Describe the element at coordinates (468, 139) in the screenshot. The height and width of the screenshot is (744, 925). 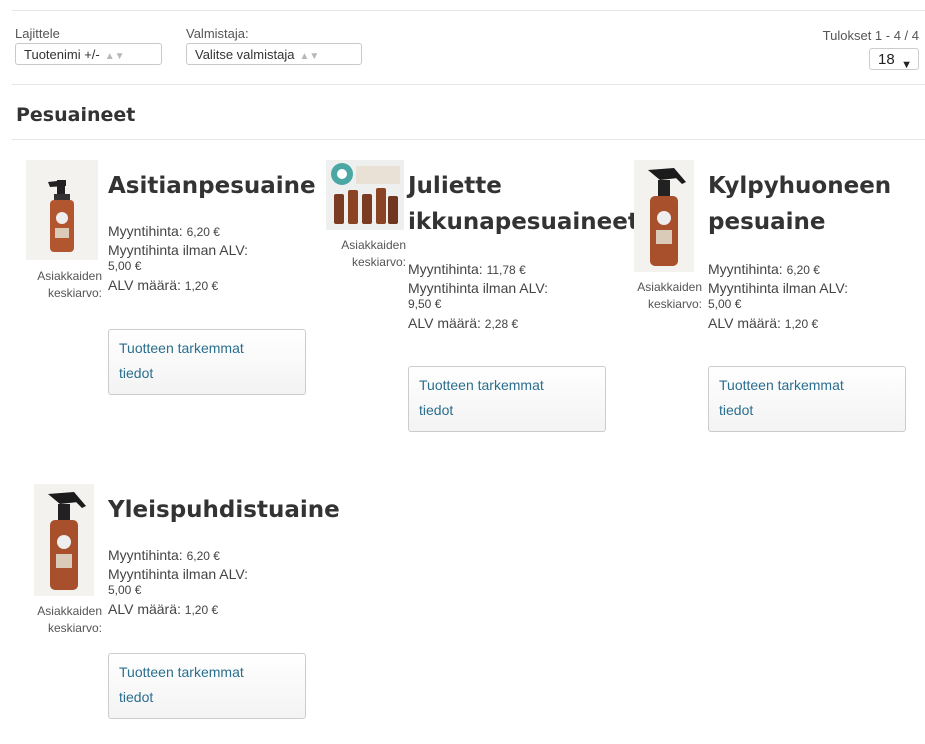
I see `category-divider` at that location.